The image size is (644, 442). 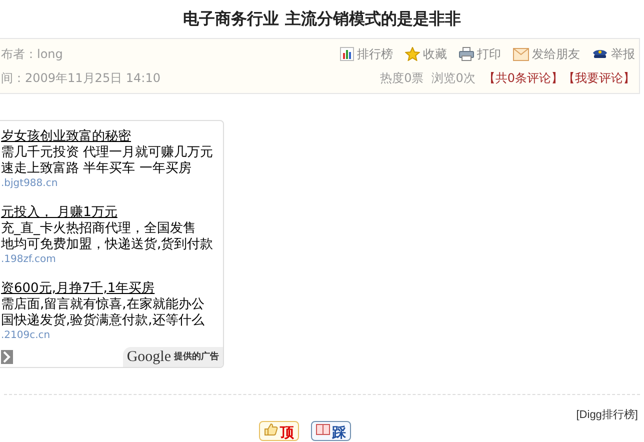 What do you see at coordinates (271, 429) in the screenshot?
I see `thumbs-up-icon` at bounding box center [271, 429].